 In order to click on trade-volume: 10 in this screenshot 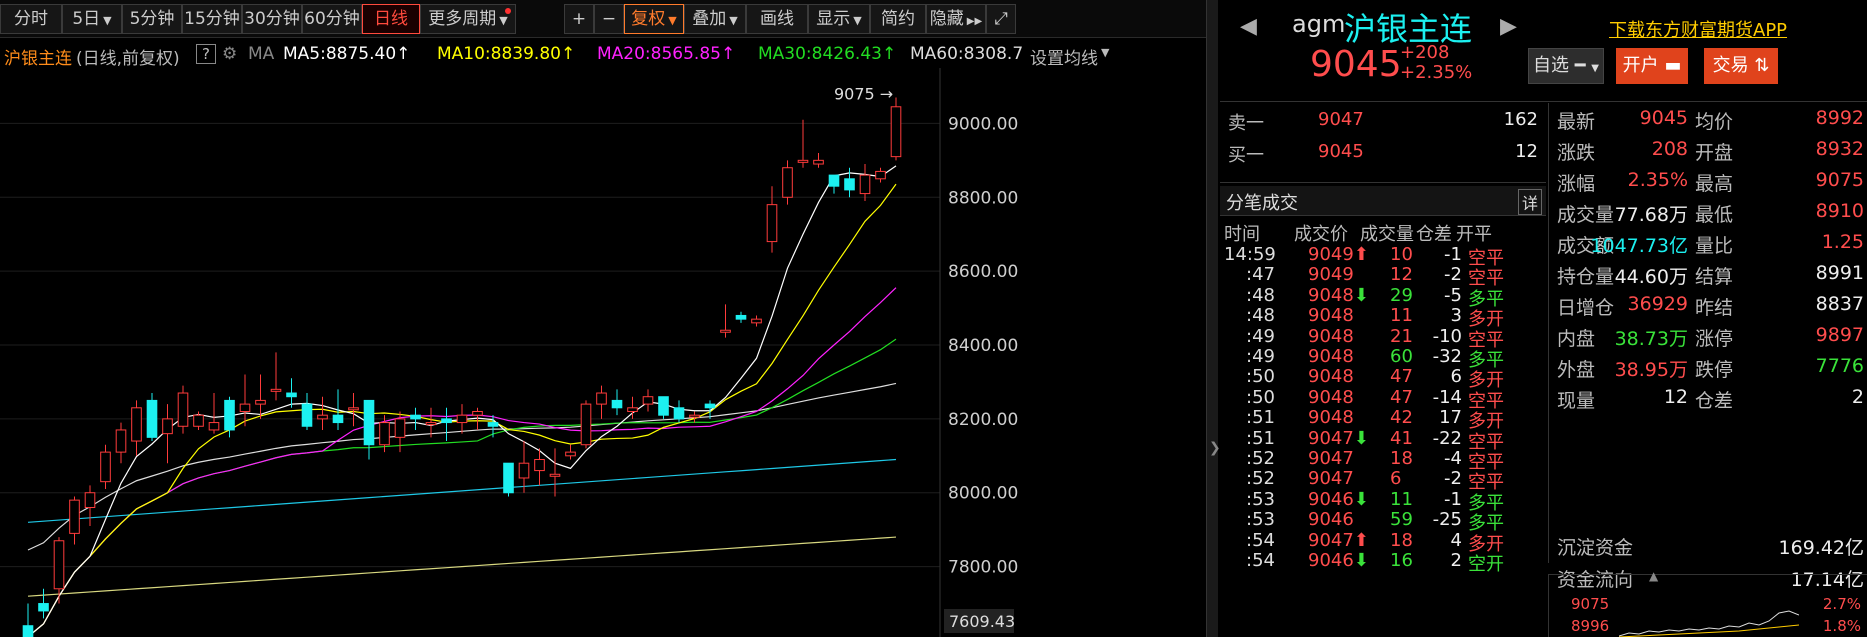, I will do `click(1401, 254)`.